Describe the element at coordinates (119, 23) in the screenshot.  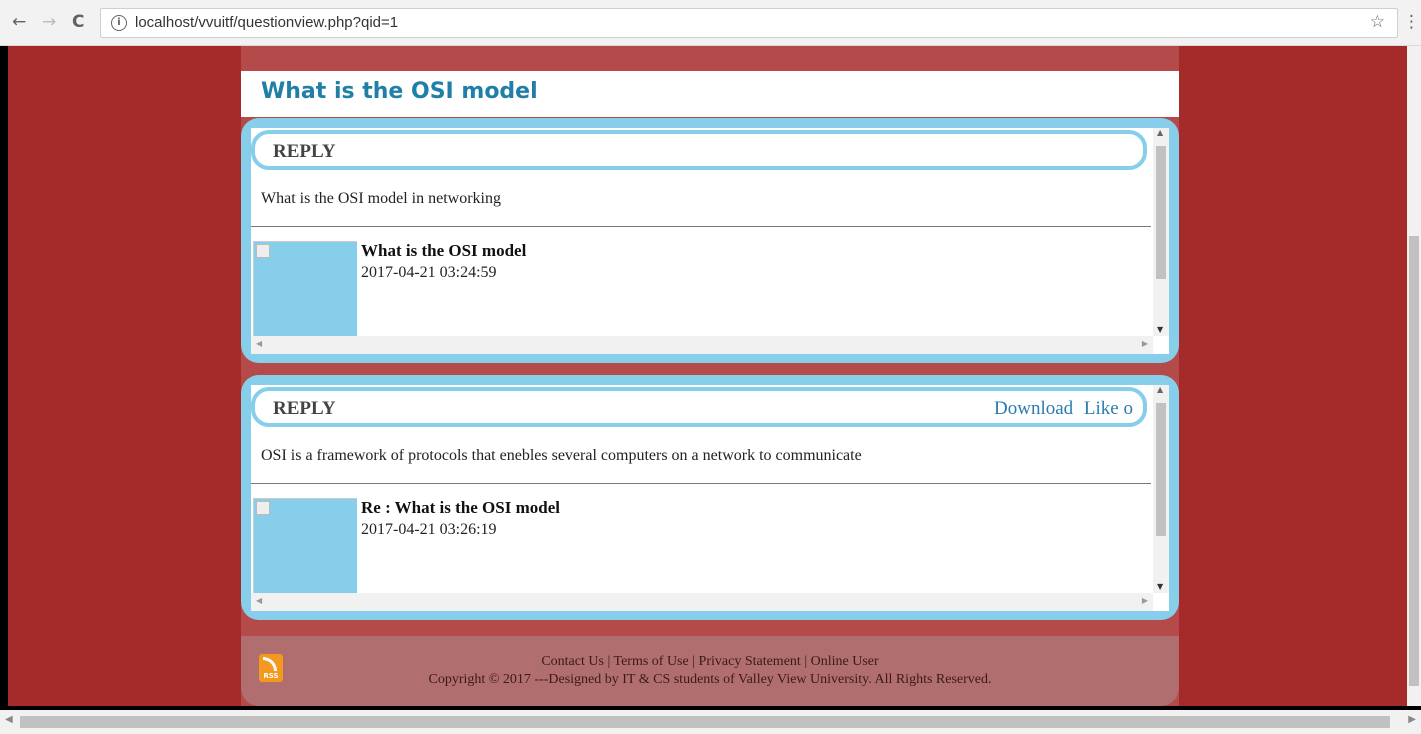
I see `info-icon: i` at that location.